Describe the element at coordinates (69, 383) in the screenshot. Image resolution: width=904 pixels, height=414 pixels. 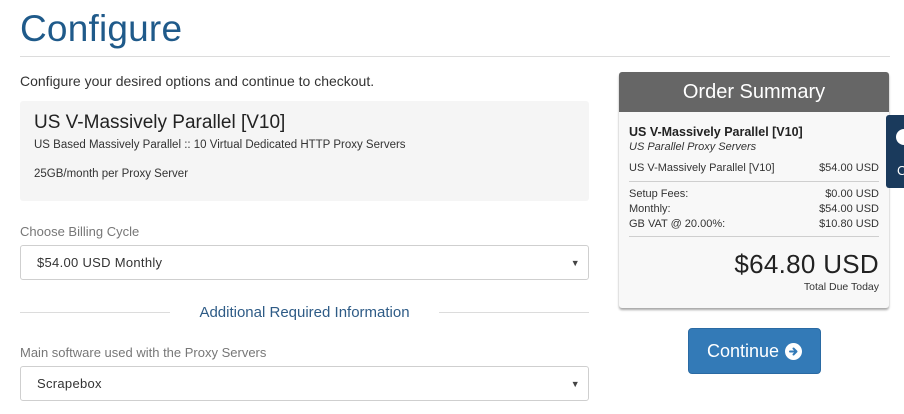
I see `software-value: Scrapebox` at that location.